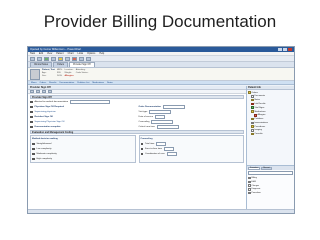 The width and height of the screenshot is (320, 240). What do you see at coordinates (270, 130) in the screenshot?
I see `tree-item-imaging: Imaging` at bounding box center [270, 130].